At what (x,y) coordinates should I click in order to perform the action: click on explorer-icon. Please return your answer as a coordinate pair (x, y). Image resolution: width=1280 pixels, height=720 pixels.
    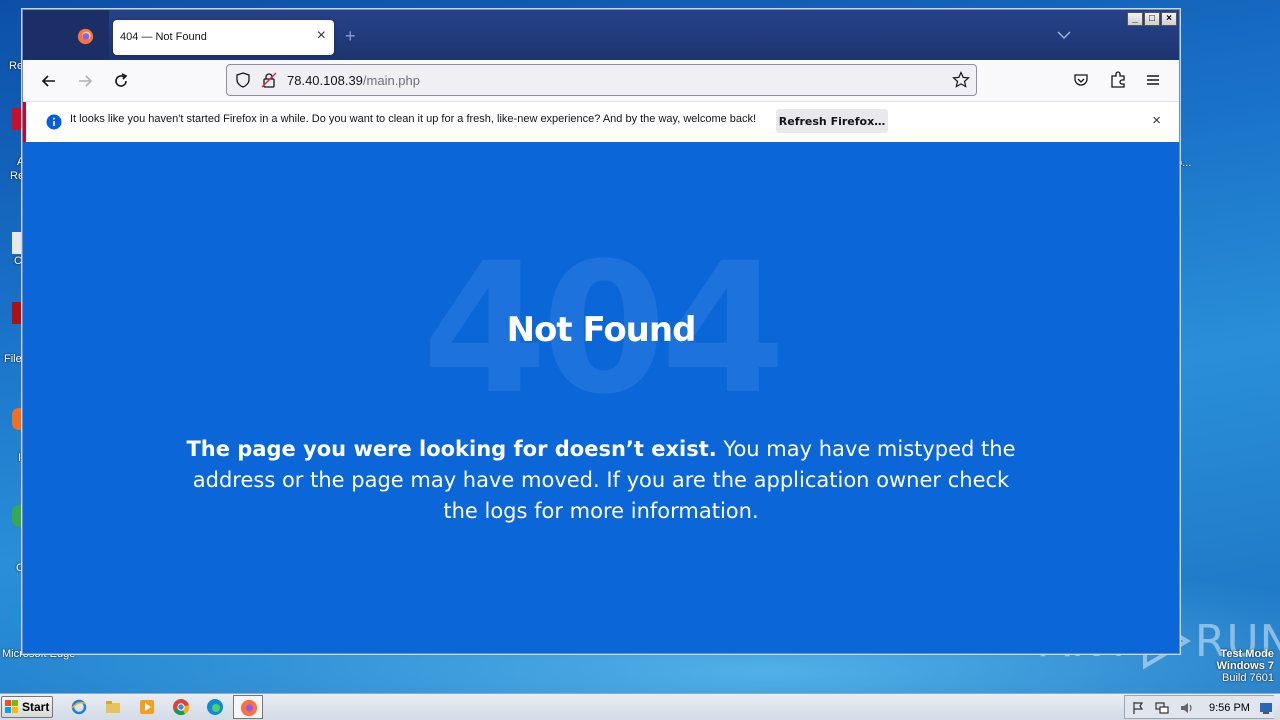
    Looking at the image, I should click on (113, 707).